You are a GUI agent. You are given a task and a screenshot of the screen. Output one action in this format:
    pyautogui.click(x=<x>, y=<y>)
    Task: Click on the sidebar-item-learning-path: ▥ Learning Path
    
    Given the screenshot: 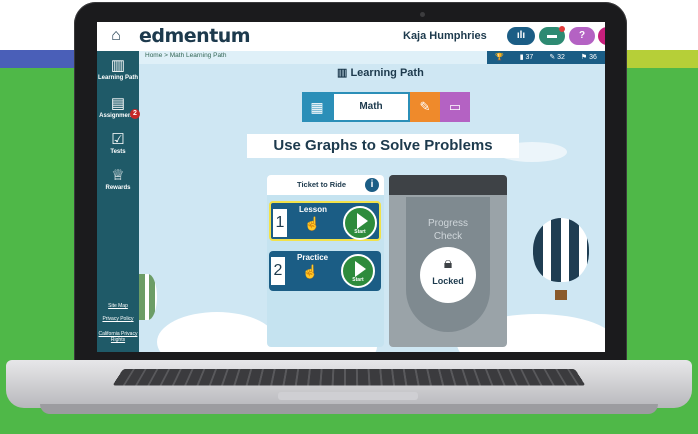 What is the action you would take?
    pyautogui.click(x=118, y=69)
    